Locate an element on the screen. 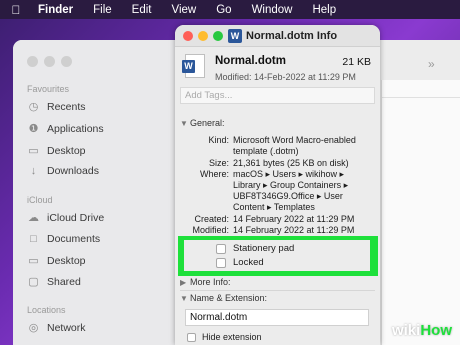 The image size is (460, 345). where-value-line2: Library ▸ Group Containers ▸ is located at coordinates (291, 185).